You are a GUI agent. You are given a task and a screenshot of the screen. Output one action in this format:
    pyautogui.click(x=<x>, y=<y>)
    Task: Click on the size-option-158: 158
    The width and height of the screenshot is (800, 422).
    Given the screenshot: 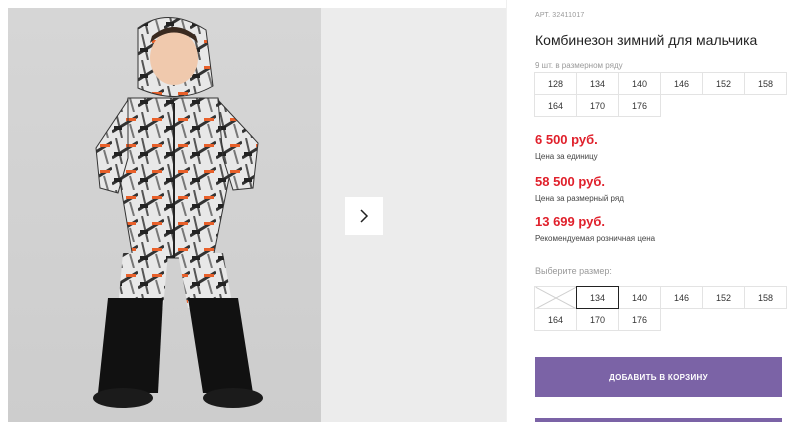 What is the action you would take?
    pyautogui.click(x=765, y=297)
    